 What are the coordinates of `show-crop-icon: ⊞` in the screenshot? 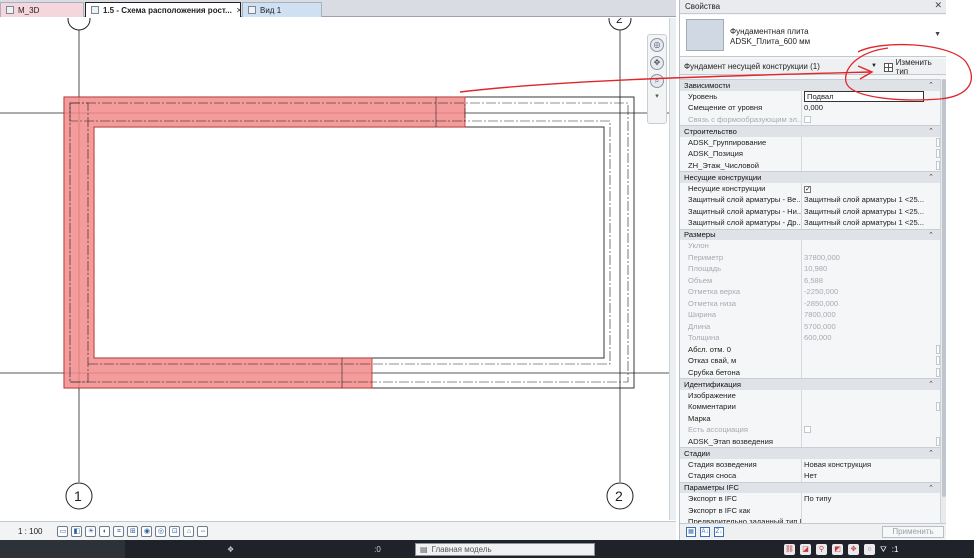 It's located at (133, 531).